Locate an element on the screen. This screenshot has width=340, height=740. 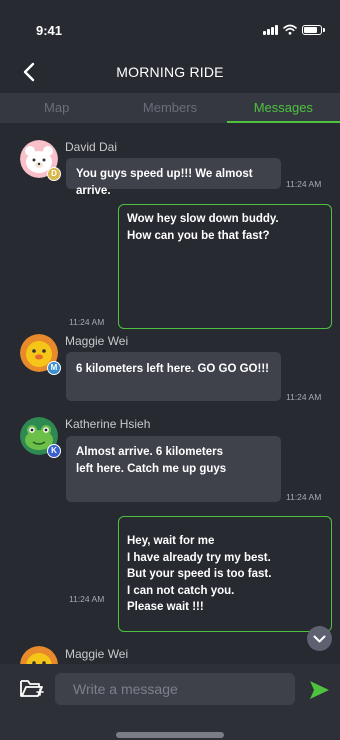
message-line: Wow hey slow down buddy. is located at coordinates (203, 219).